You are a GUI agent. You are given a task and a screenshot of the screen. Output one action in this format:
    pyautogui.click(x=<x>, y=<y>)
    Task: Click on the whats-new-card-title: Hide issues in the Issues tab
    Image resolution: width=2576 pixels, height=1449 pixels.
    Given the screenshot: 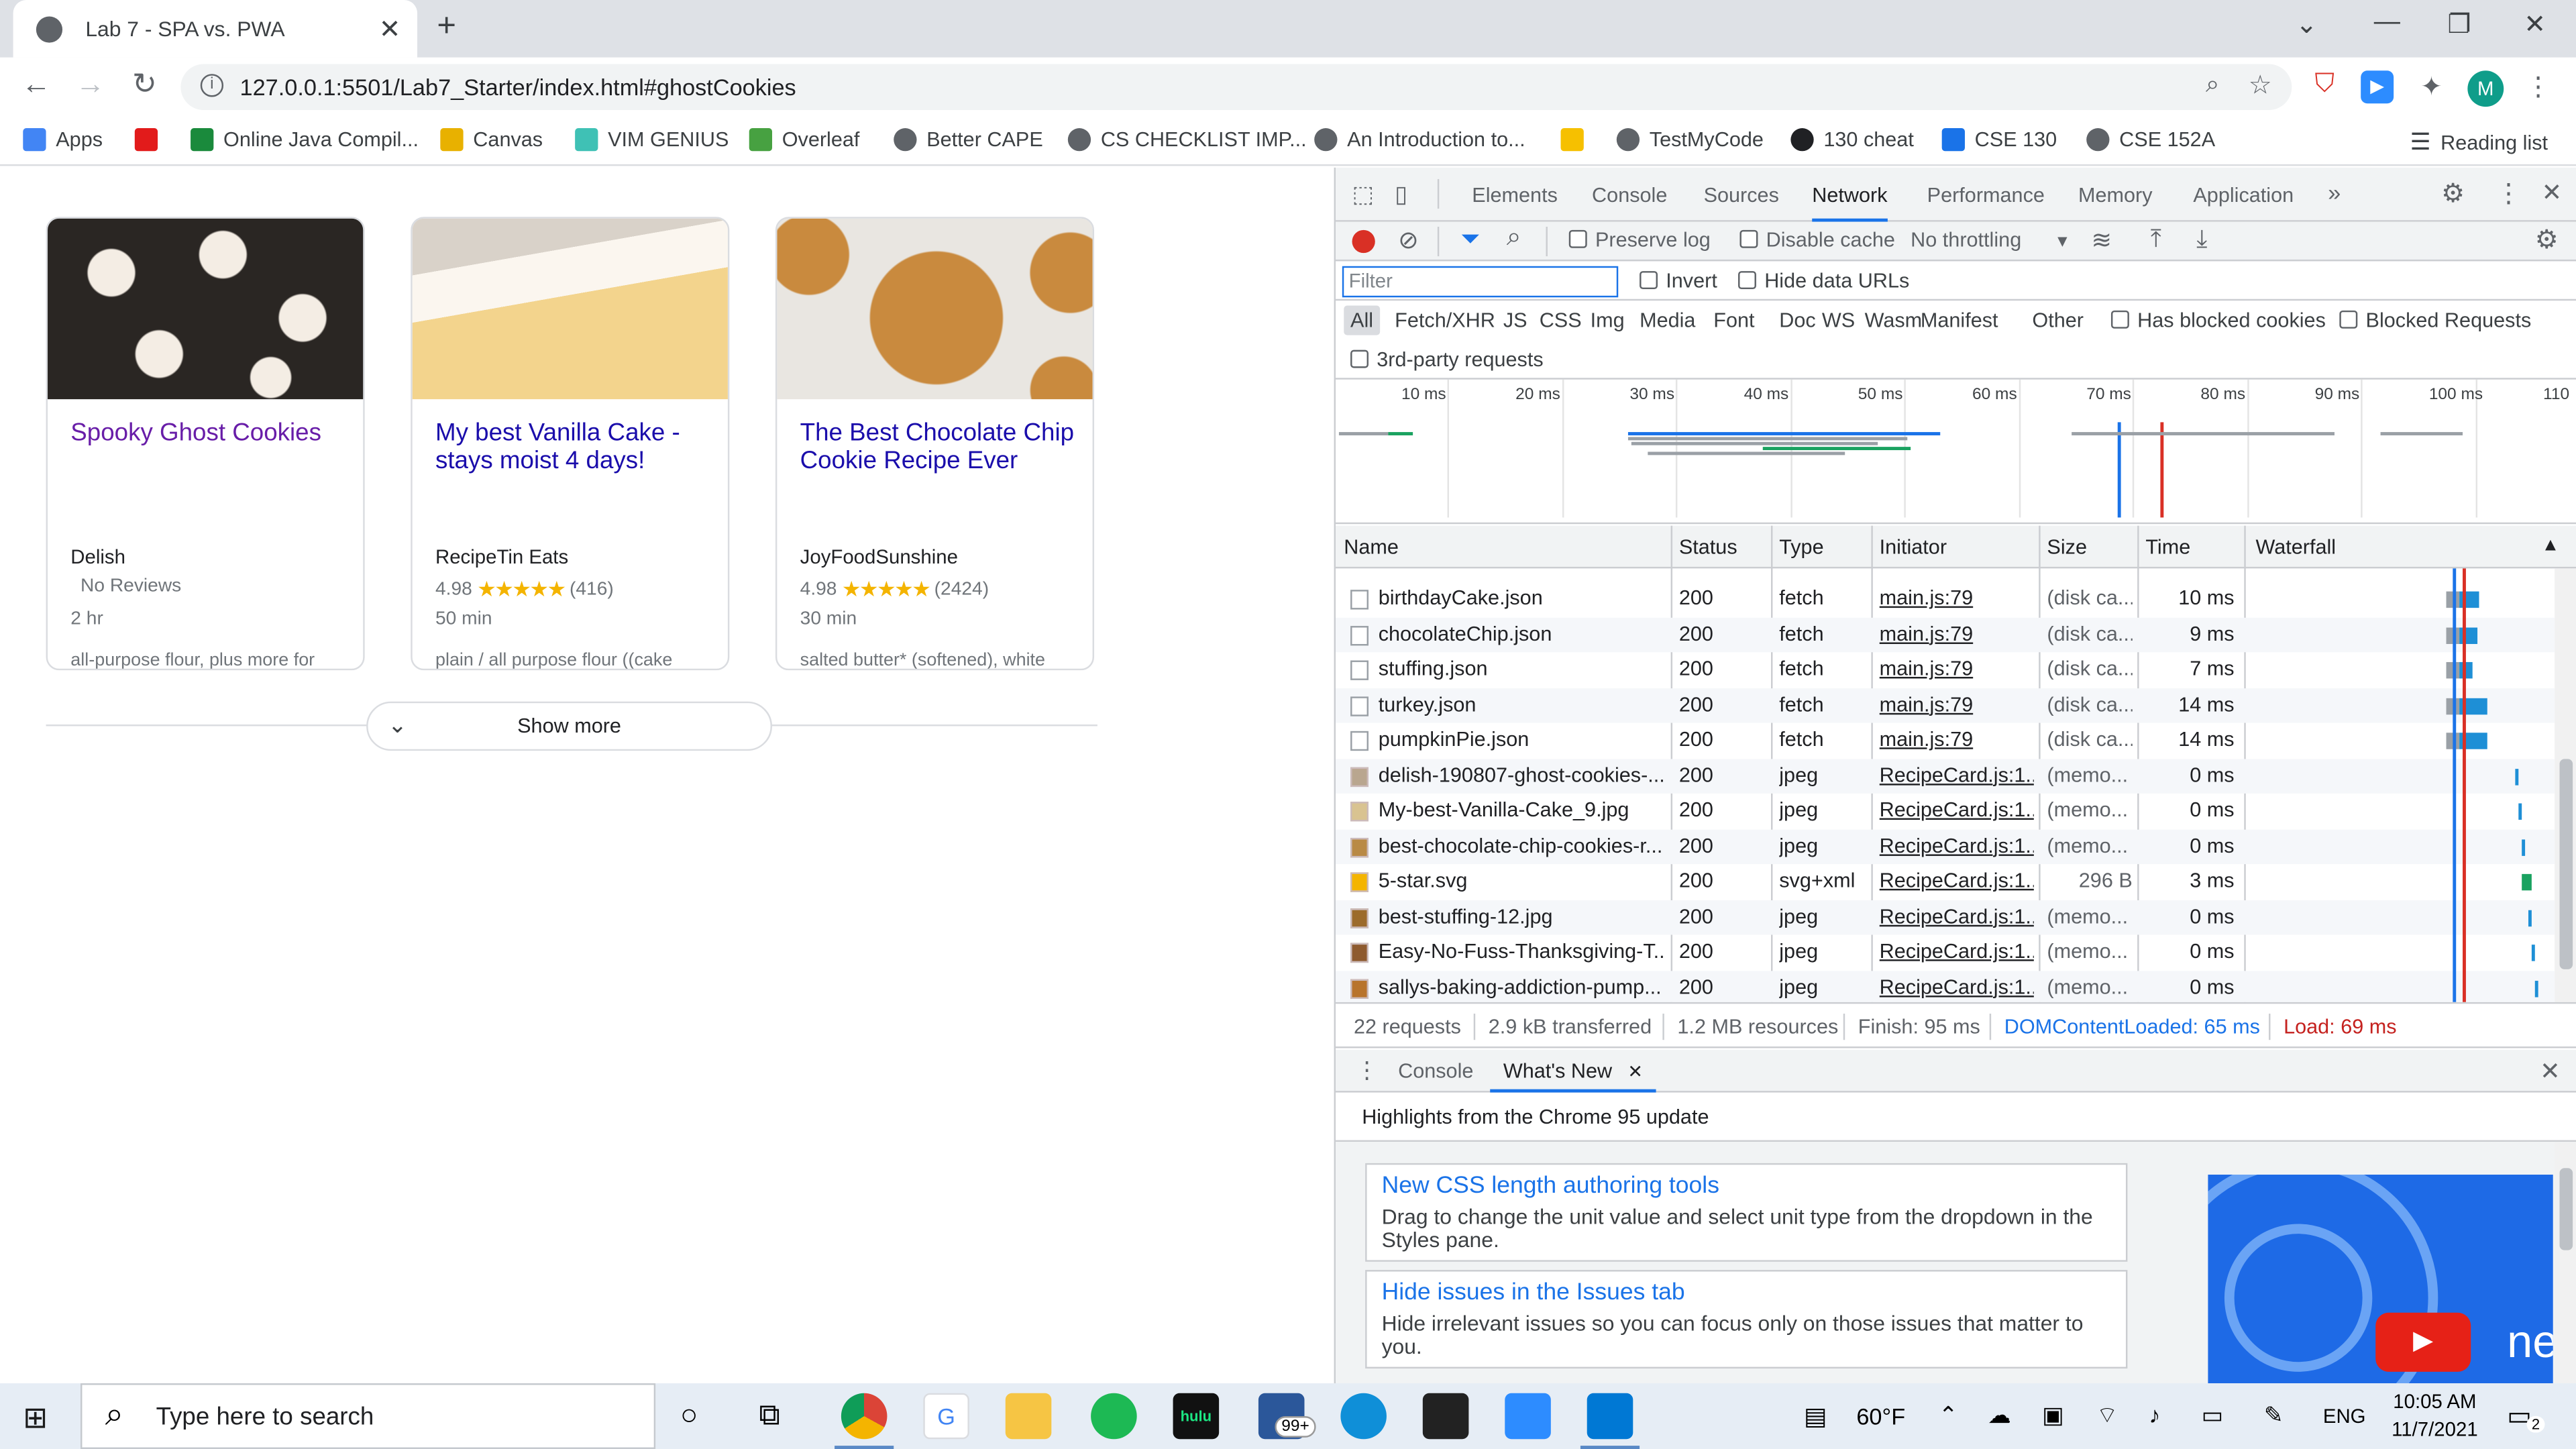 What is the action you would take?
    pyautogui.click(x=1533, y=1293)
    